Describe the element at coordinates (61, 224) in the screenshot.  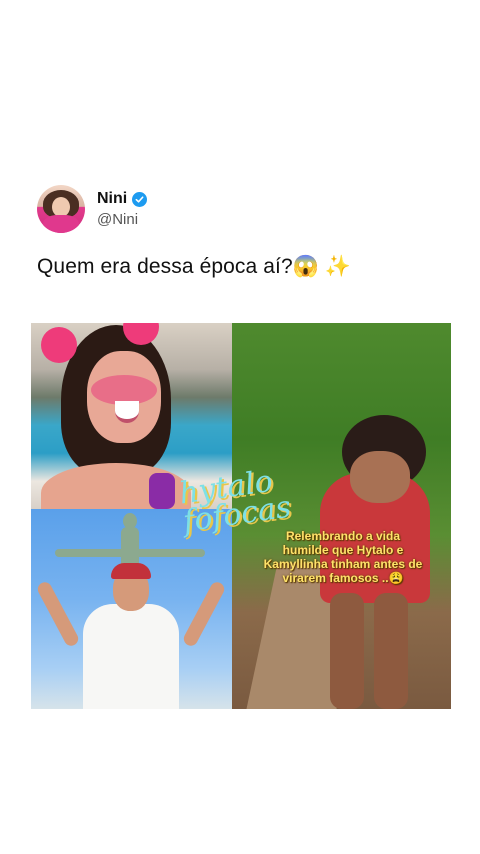
I see `avatar-body` at that location.